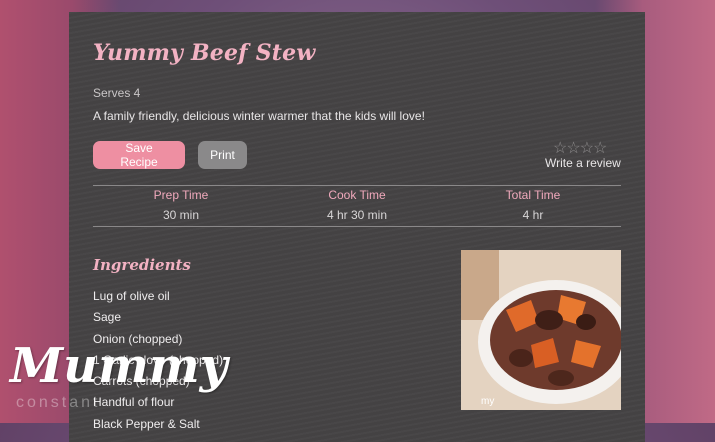  Describe the element at coordinates (181, 205) in the screenshot. I see `prep-time: Prep Time 30 min` at that location.